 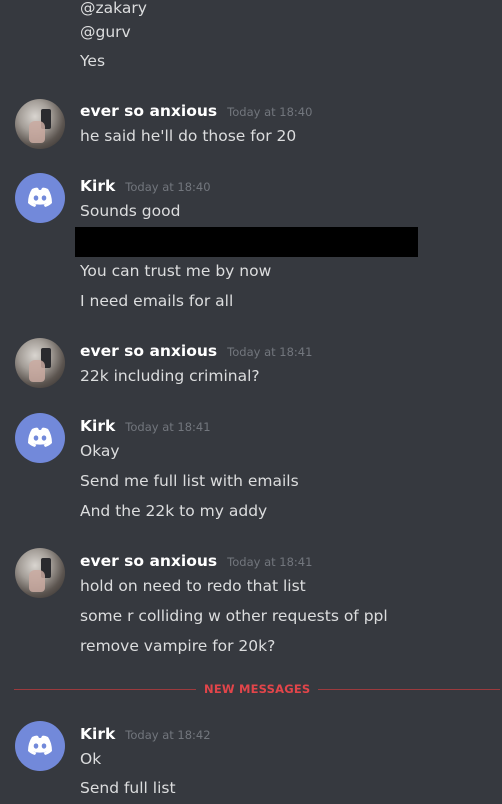 I want to click on message-text: hold on need to redo that list, so click(x=193, y=586).